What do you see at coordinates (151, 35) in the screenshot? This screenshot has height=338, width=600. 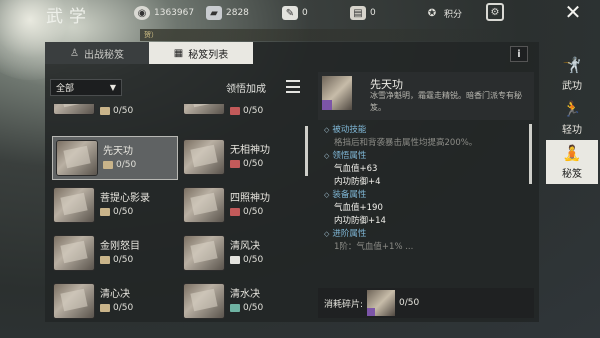 I see `notice-text: 贺）` at bounding box center [151, 35].